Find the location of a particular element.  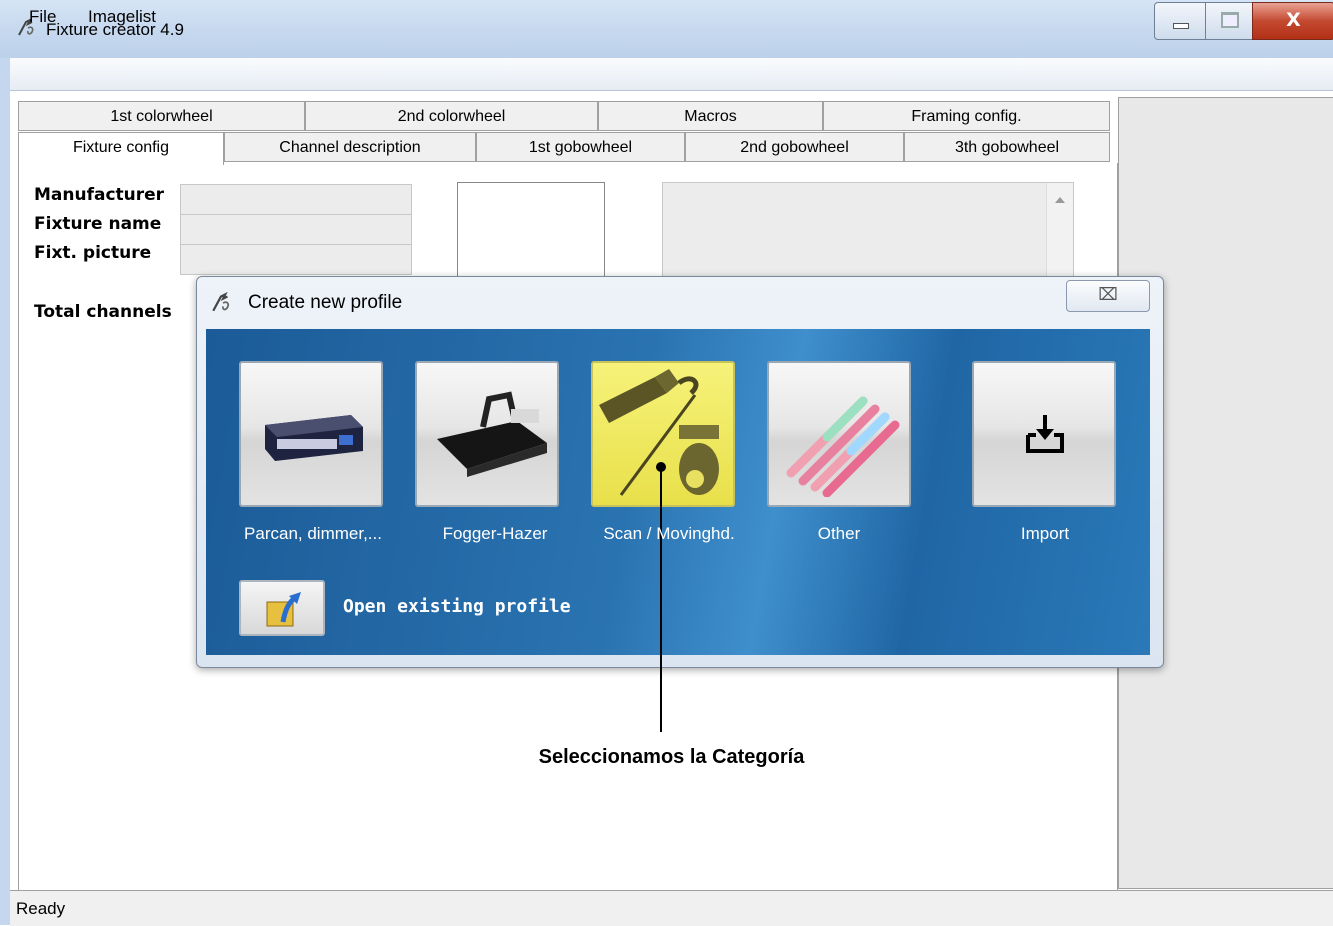

tab-macros: Macros is located at coordinates (710, 116).